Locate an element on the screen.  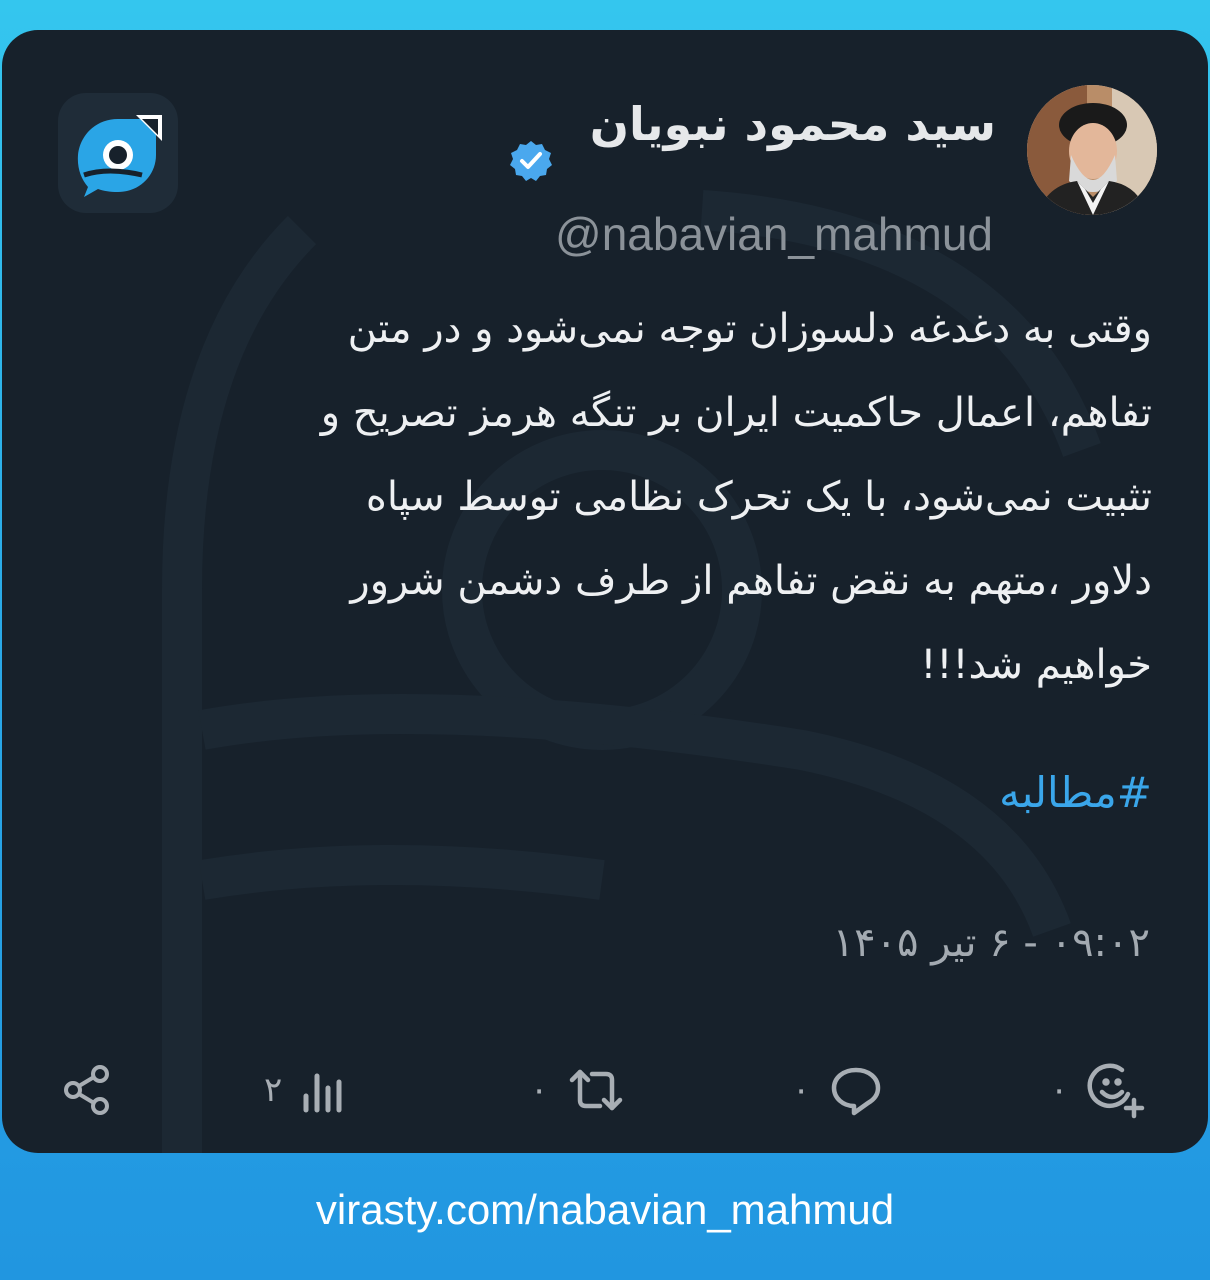
reply-count: ۰ is located at coordinates (801, 1090).